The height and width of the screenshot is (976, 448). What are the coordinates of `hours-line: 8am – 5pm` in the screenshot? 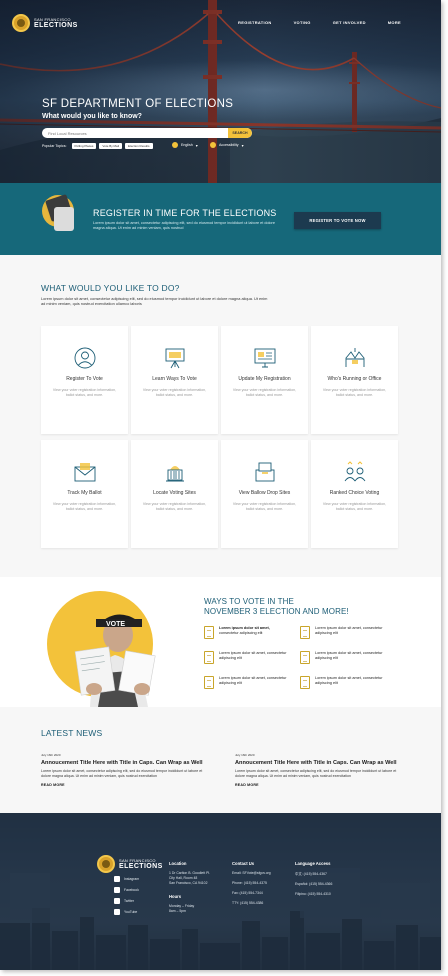 It's located at (177, 911).